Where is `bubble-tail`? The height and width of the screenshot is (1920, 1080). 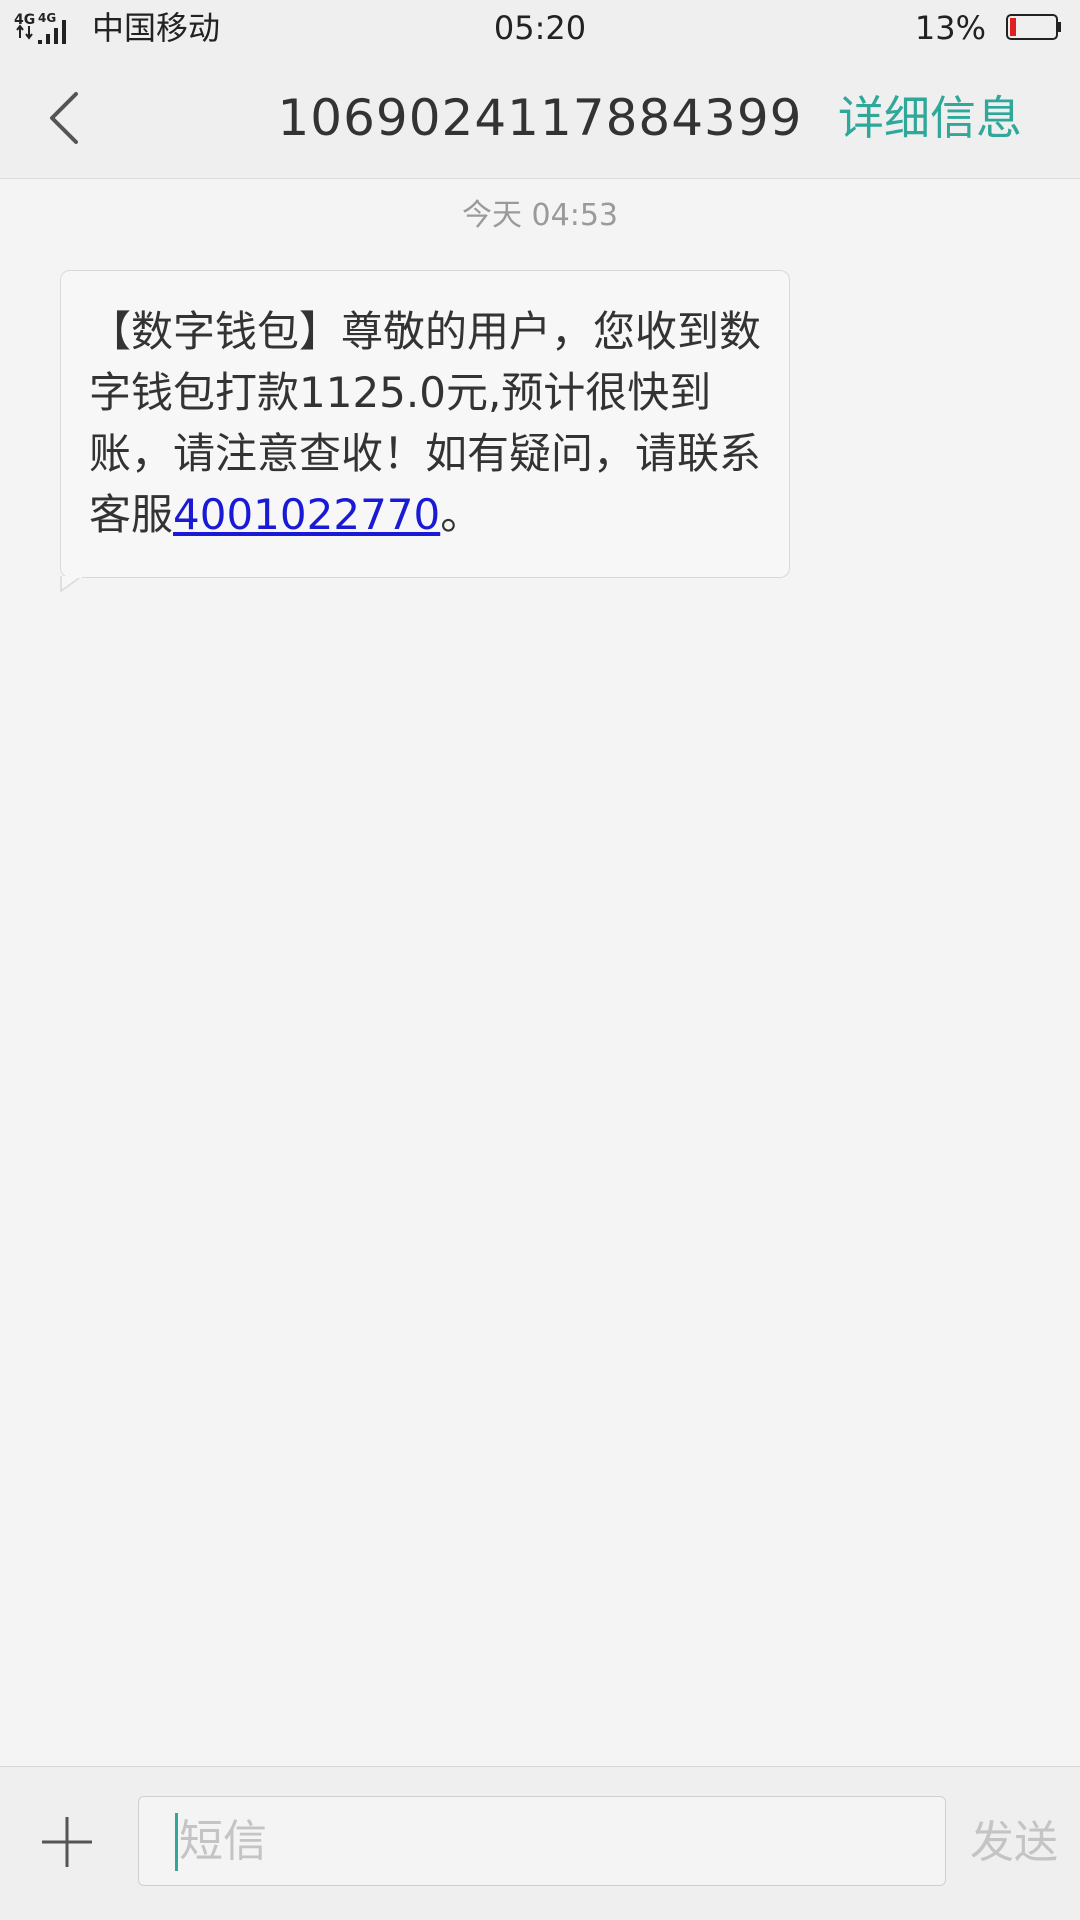 bubble-tail is located at coordinates (71, 584).